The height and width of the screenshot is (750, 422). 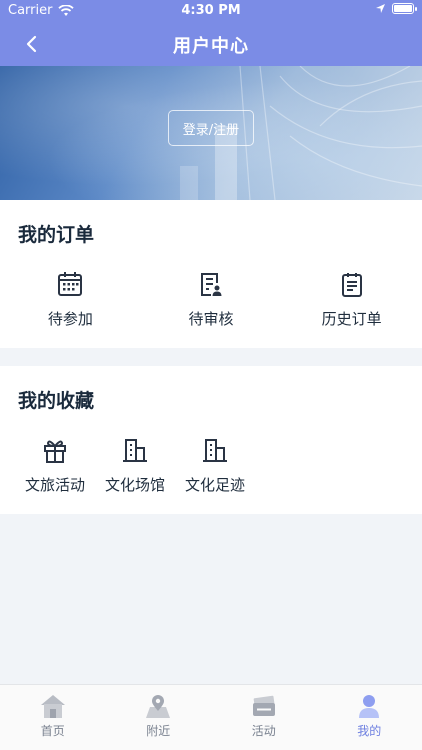 I want to click on battery-icon, so click(x=404, y=8).